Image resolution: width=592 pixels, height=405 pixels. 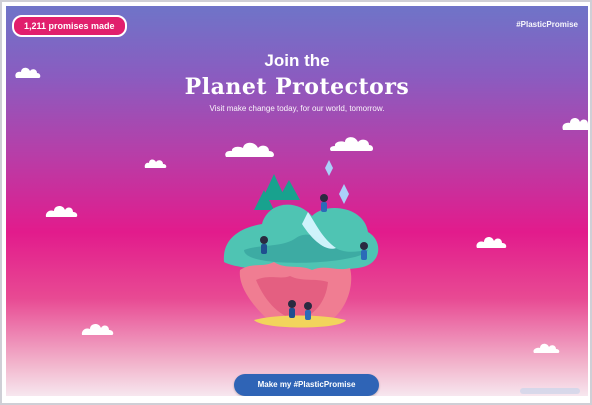 I want to click on hashtag-label: #PlasticPromise, so click(x=547, y=24).